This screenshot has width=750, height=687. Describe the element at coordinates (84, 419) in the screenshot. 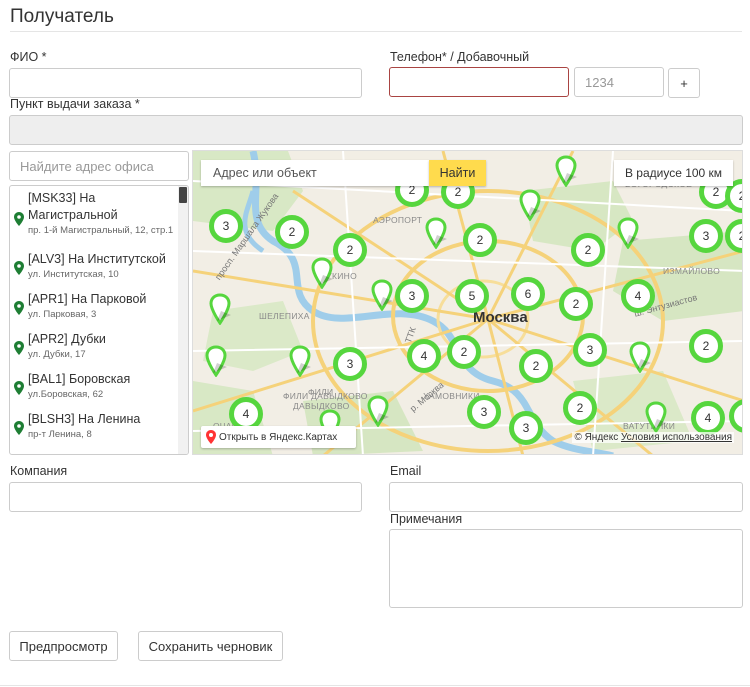

I see `office-name: [BLSH3] На Ленина` at that location.